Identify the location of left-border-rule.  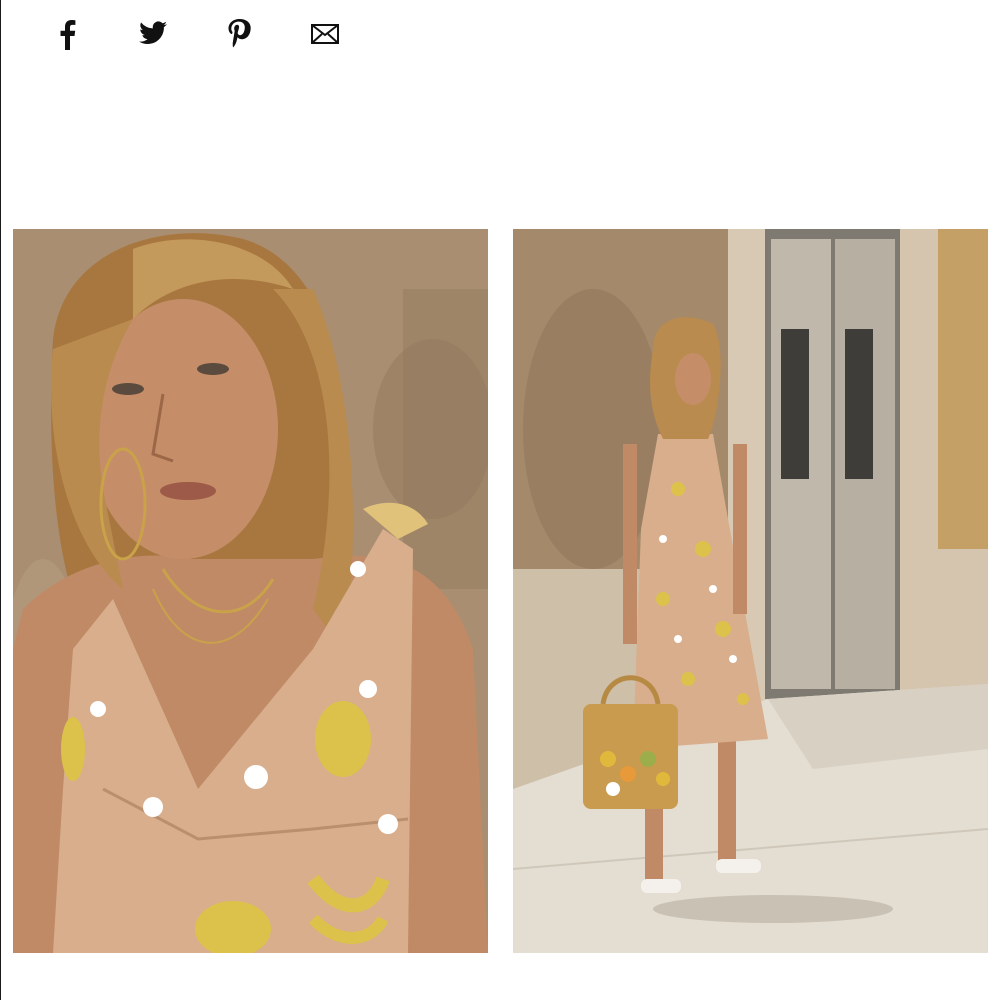
(0, 500).